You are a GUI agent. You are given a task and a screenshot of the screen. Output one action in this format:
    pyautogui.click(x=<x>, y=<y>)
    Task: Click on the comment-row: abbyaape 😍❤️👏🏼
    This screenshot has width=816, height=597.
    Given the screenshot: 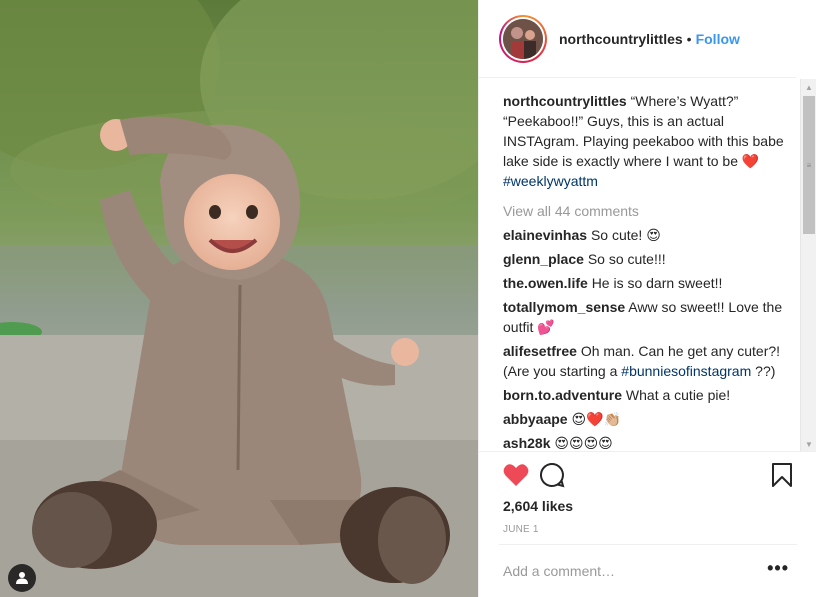 What is the action you would take?
    pyautogui.click(x=648, y=419)
    